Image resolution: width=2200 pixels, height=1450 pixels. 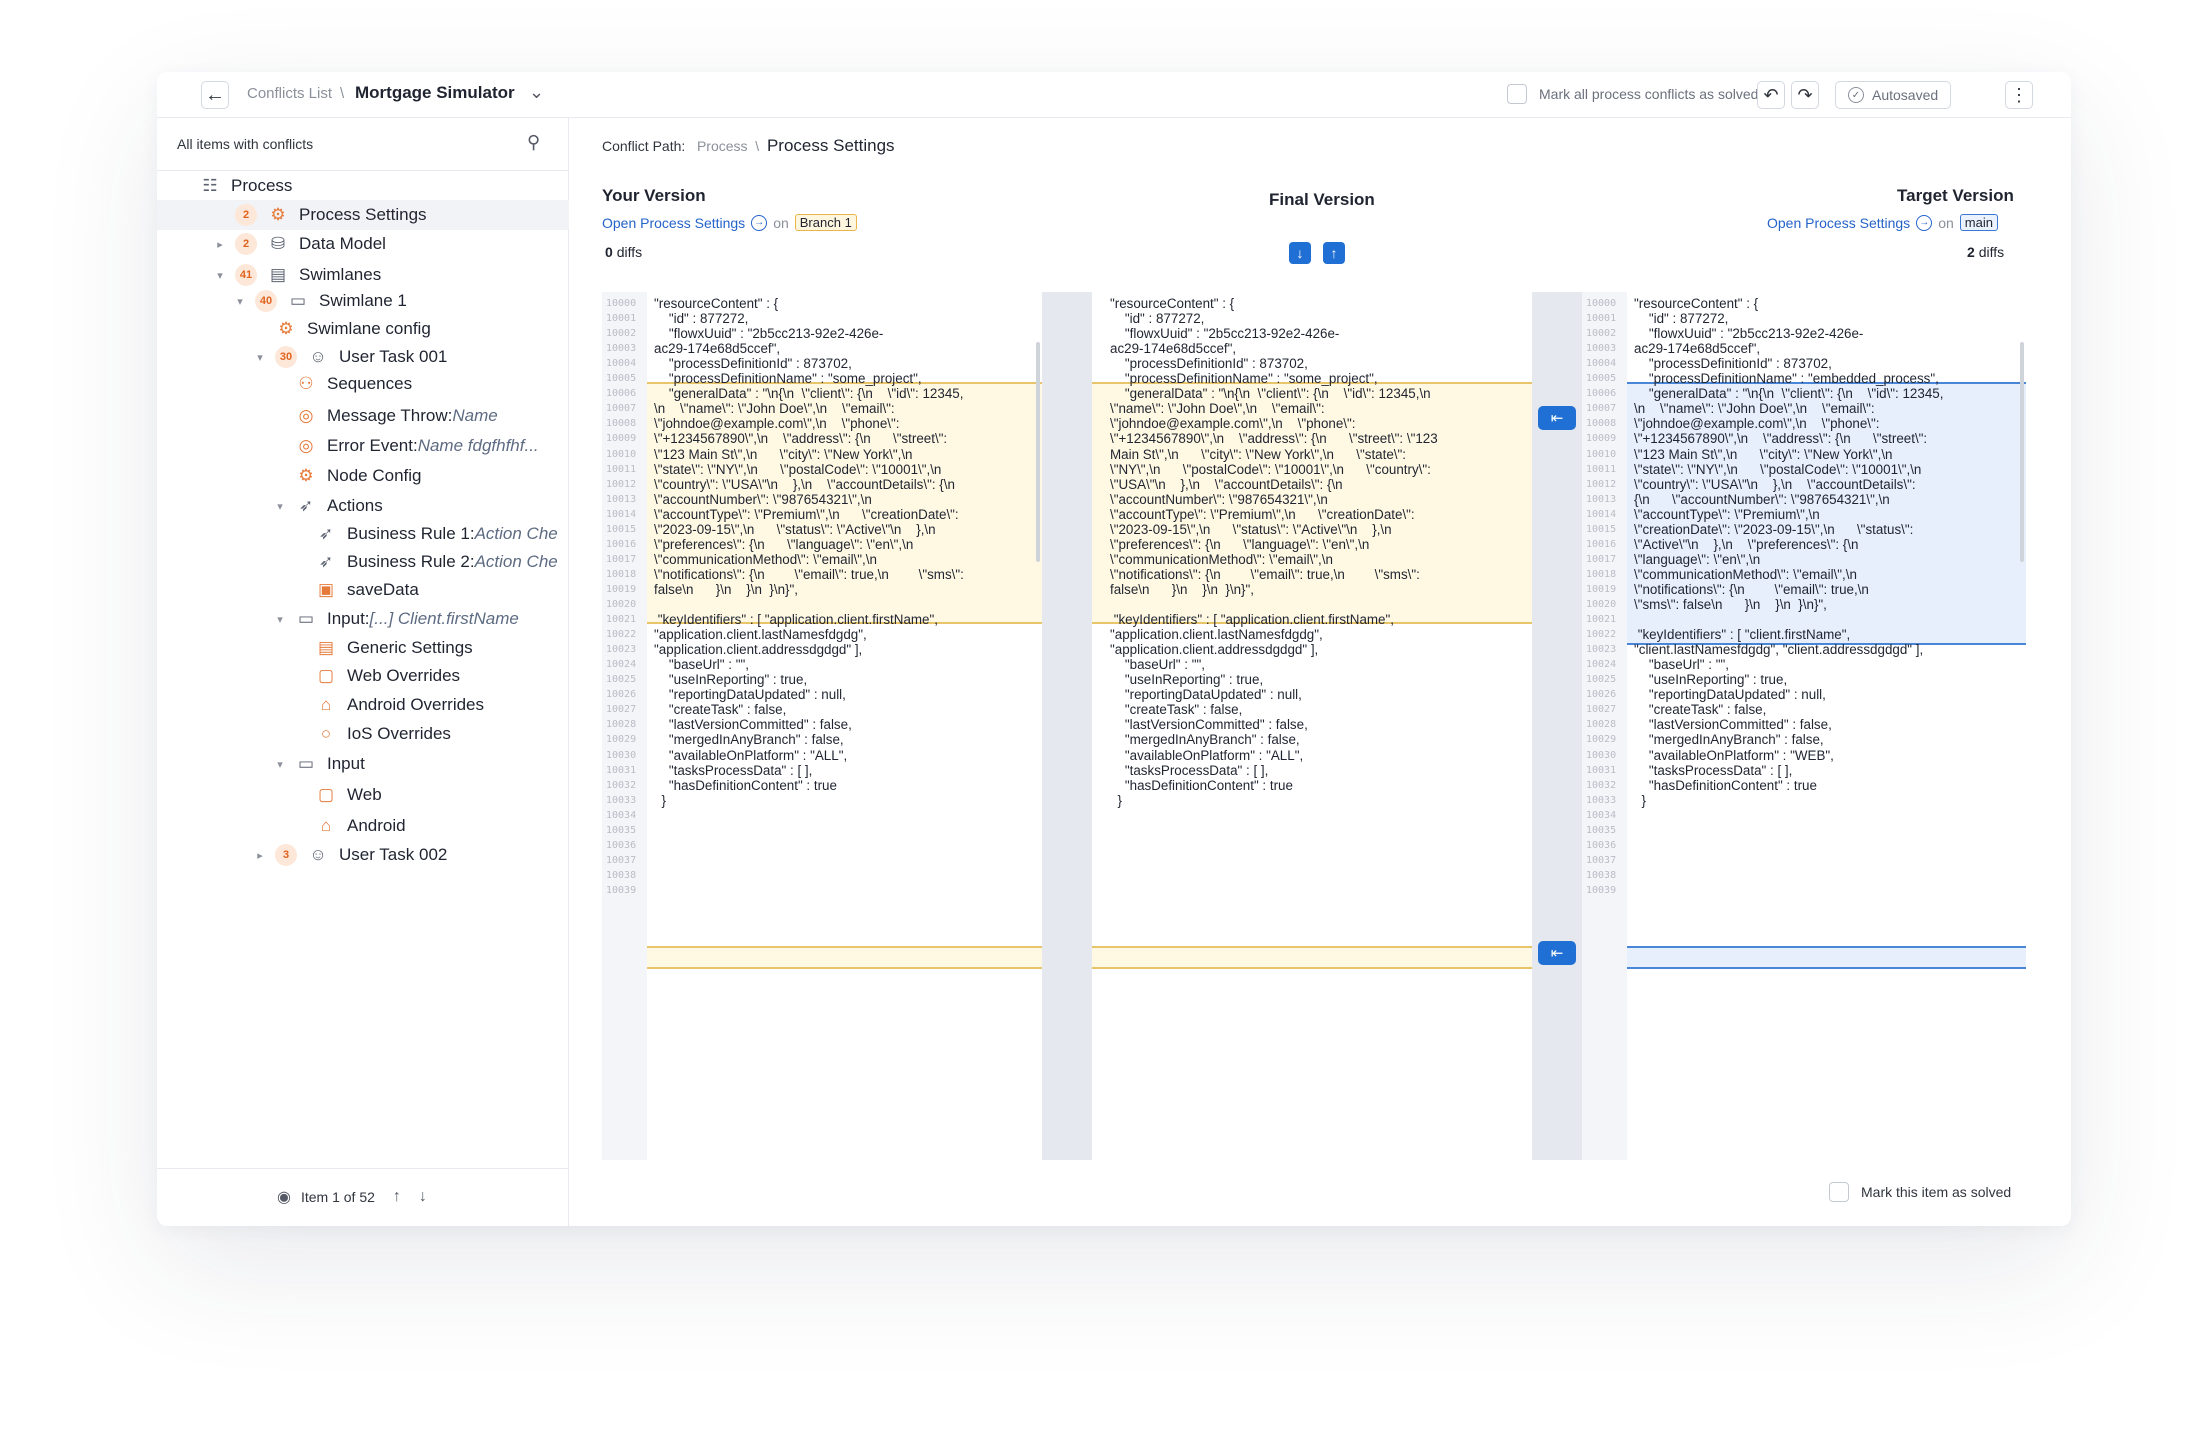 I want to click on tree-item-label: Data Model, so click(x=342, y=243).